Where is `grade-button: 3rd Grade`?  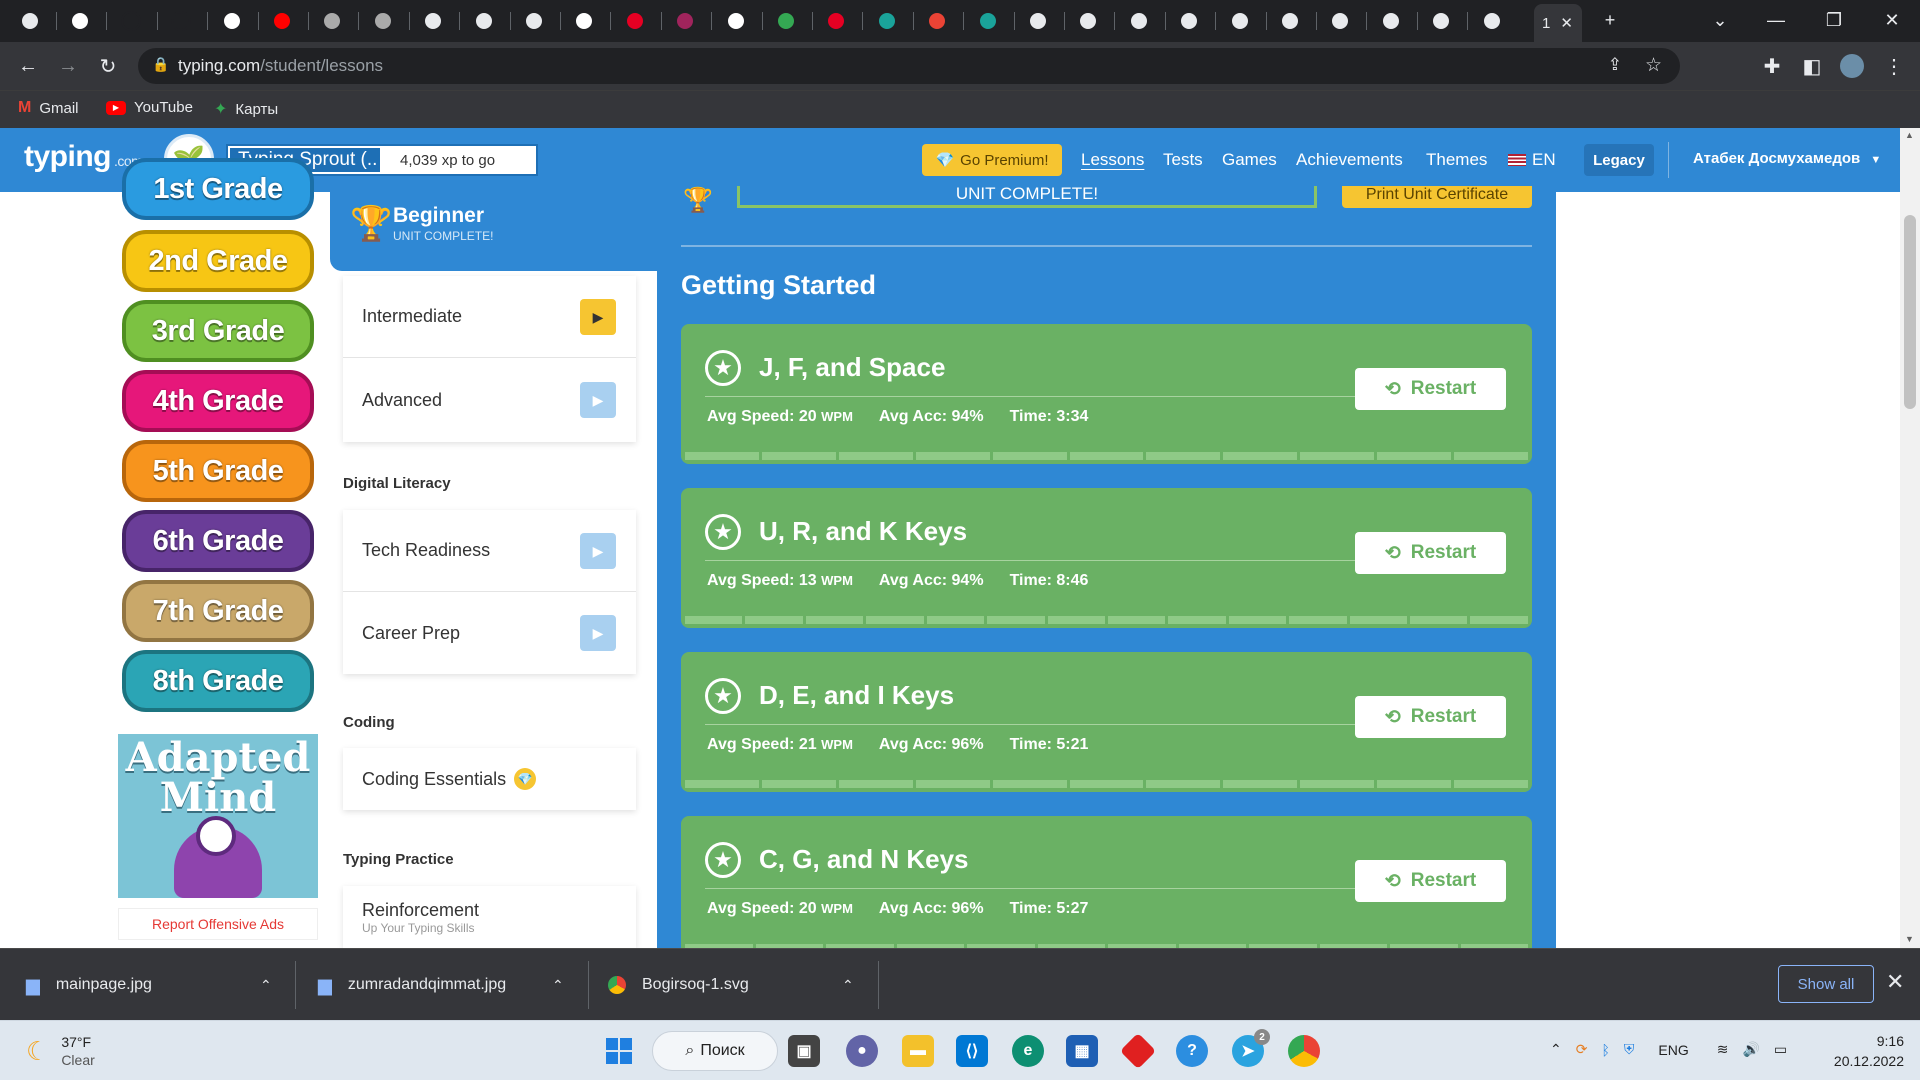
grade-button: 3rd Grade is located at coordinates (218, 331).